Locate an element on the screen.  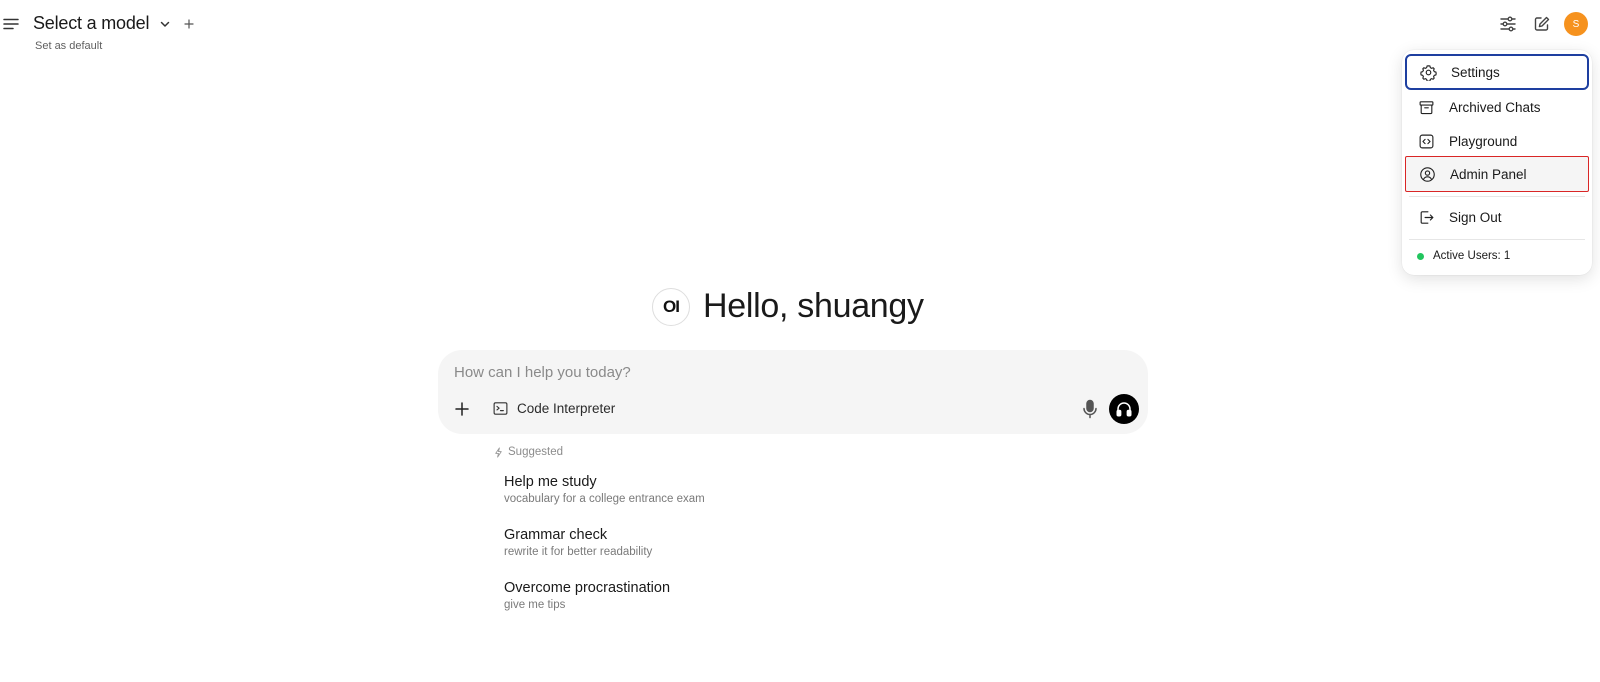
microphone-icon is located at coordinates (1090, 409).